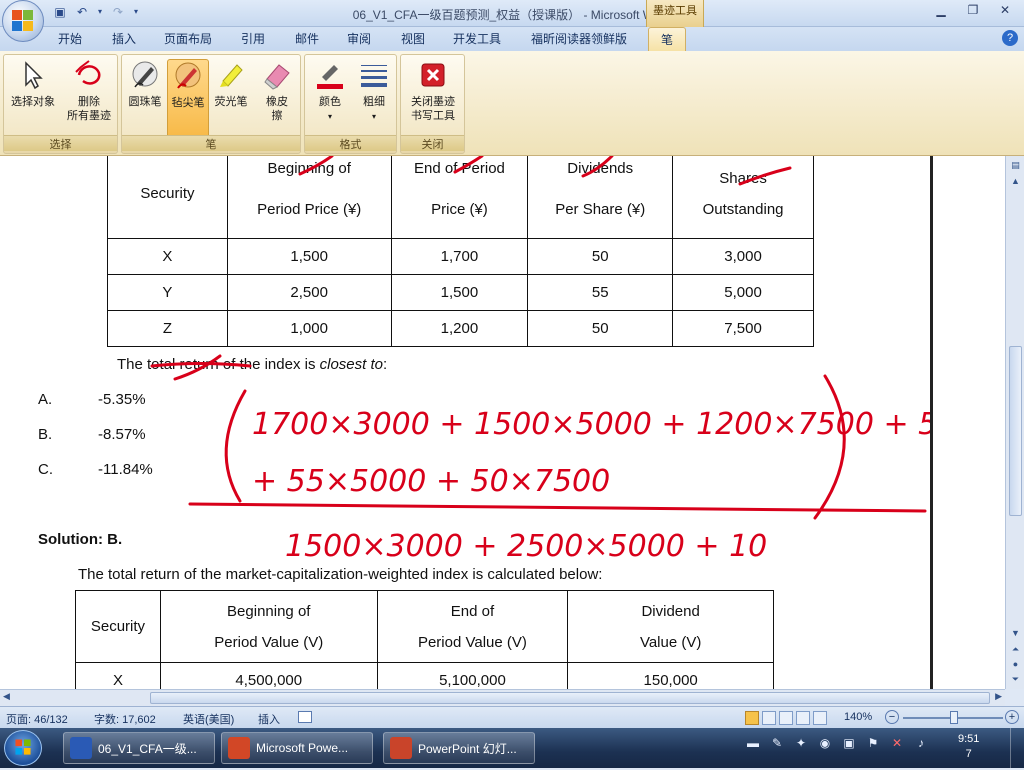 The width and height of the screenshot is (1024, 770). What do you see at coordinates (70, 38) in the screenshot?
I see `tab-home: 开始` at bounding box center [70, 38].